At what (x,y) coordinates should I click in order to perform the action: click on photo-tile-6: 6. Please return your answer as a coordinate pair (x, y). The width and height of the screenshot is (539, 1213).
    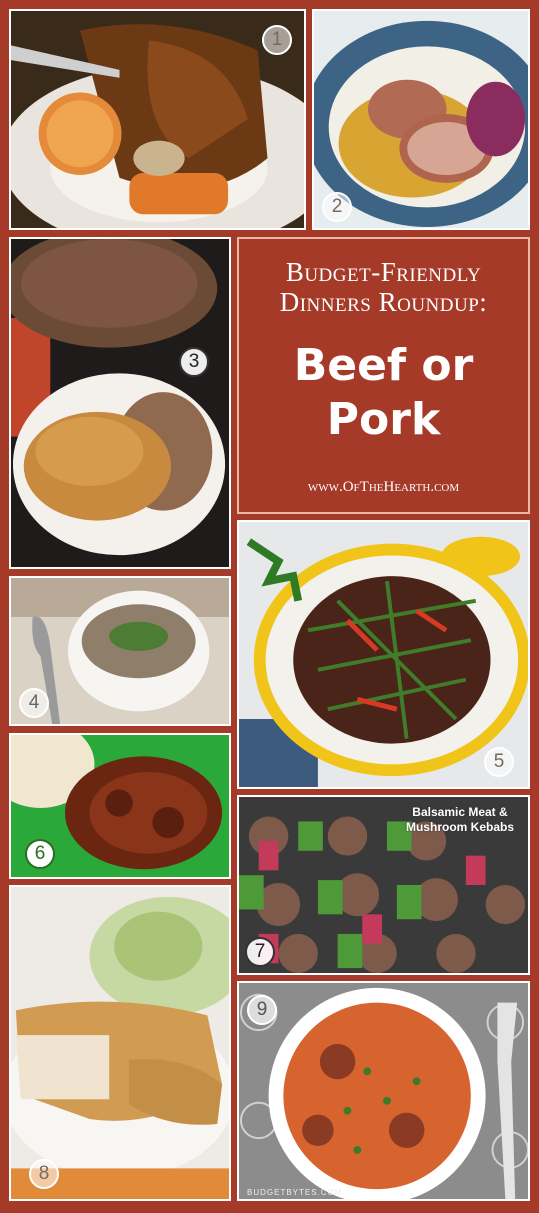
    Looking at the image, I should click on (120, 806).